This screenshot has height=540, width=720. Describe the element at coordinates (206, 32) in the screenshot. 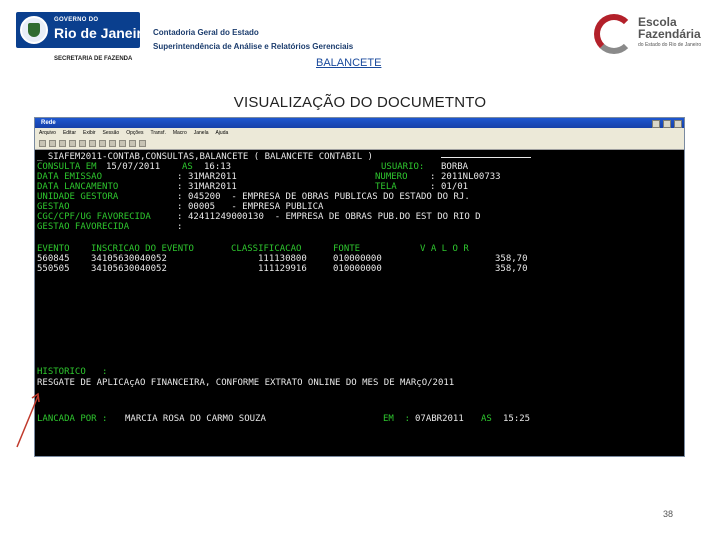

I see `department-line1: Contadoria Geral do Estado` at that location.